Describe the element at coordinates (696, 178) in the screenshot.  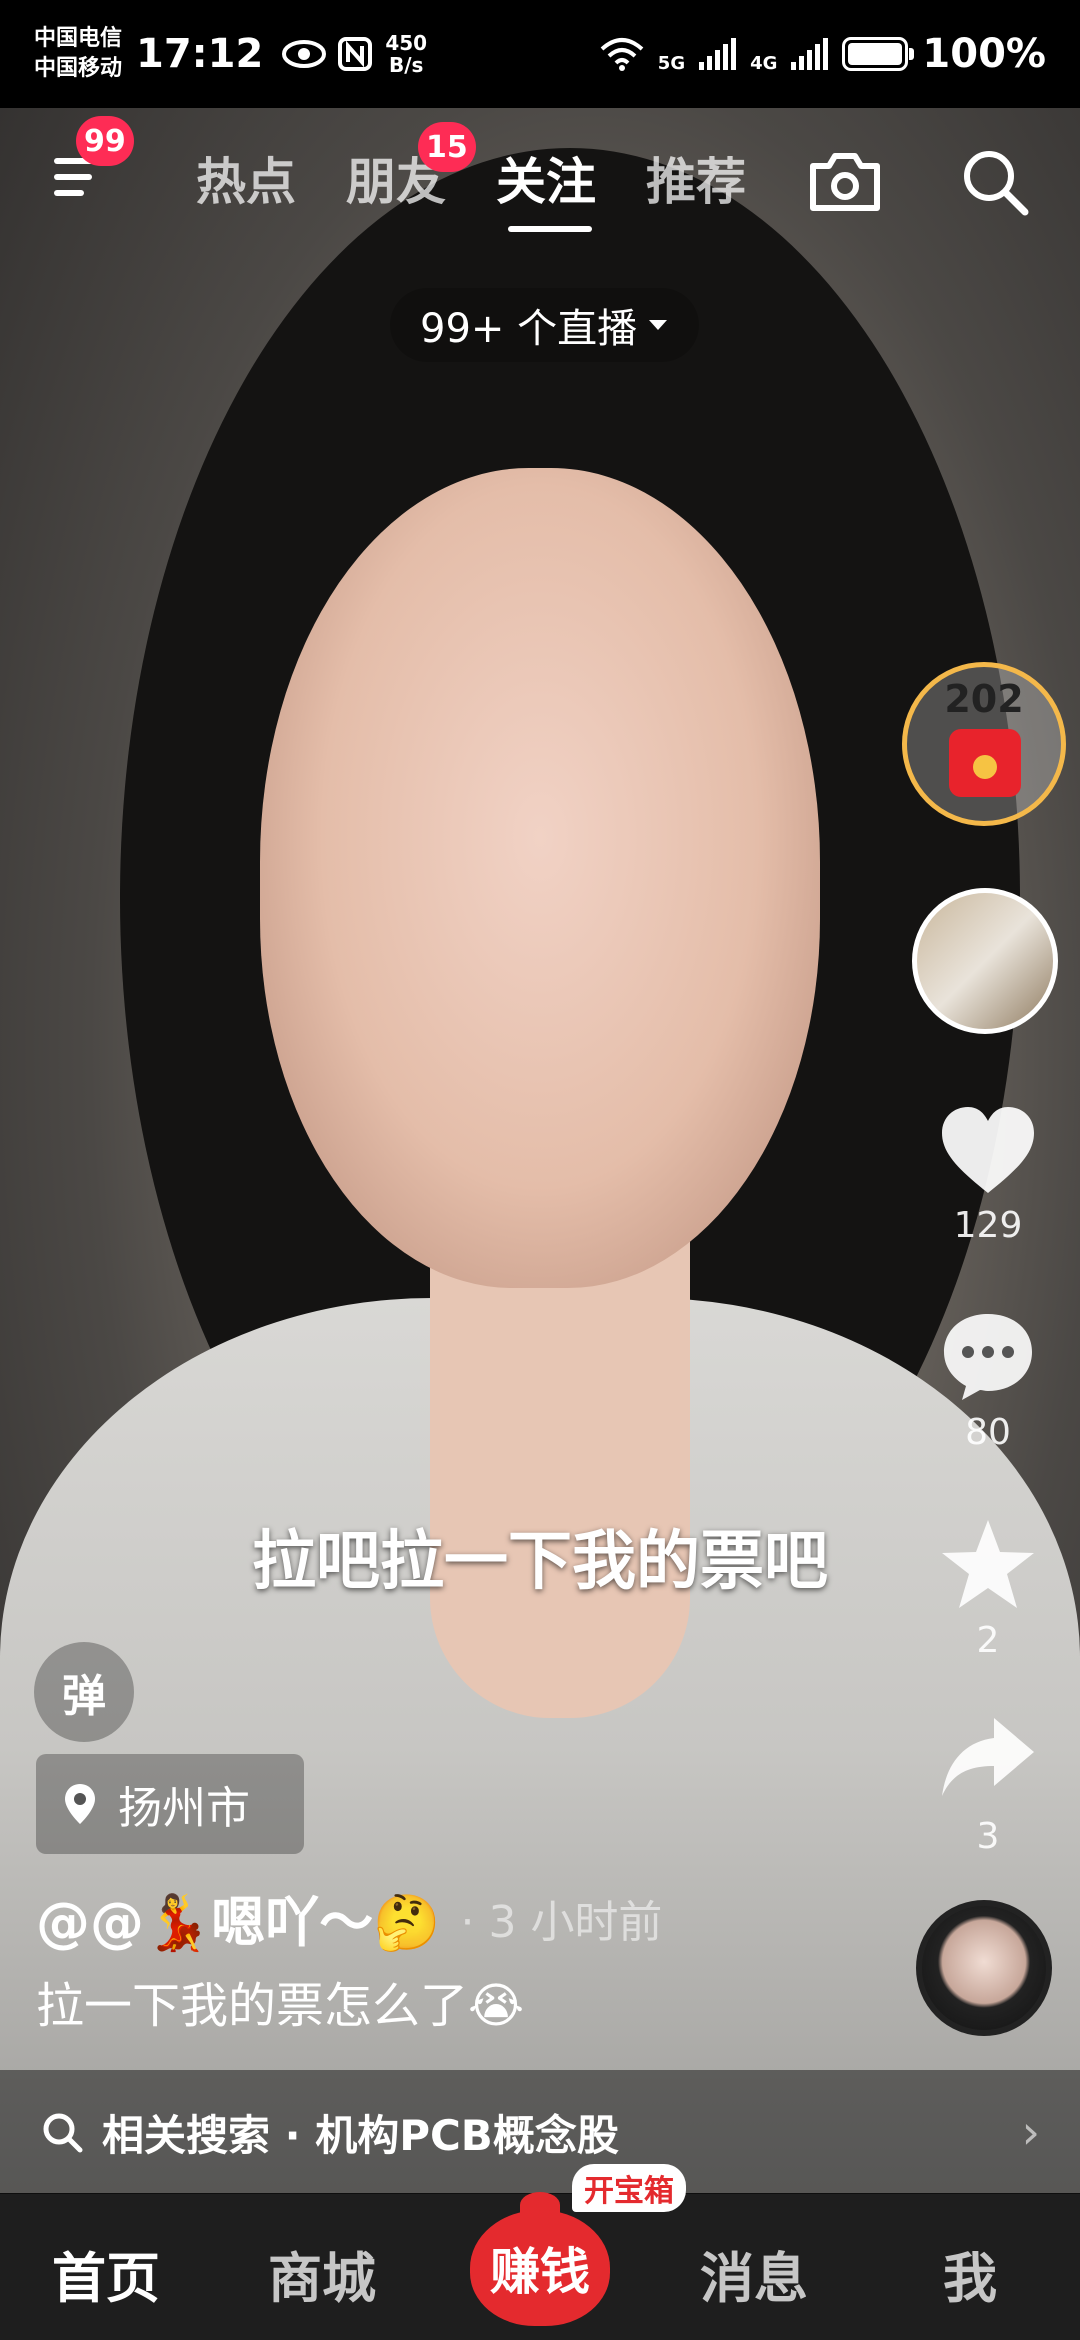
I see `tab-recommend: 推荐` at that location.